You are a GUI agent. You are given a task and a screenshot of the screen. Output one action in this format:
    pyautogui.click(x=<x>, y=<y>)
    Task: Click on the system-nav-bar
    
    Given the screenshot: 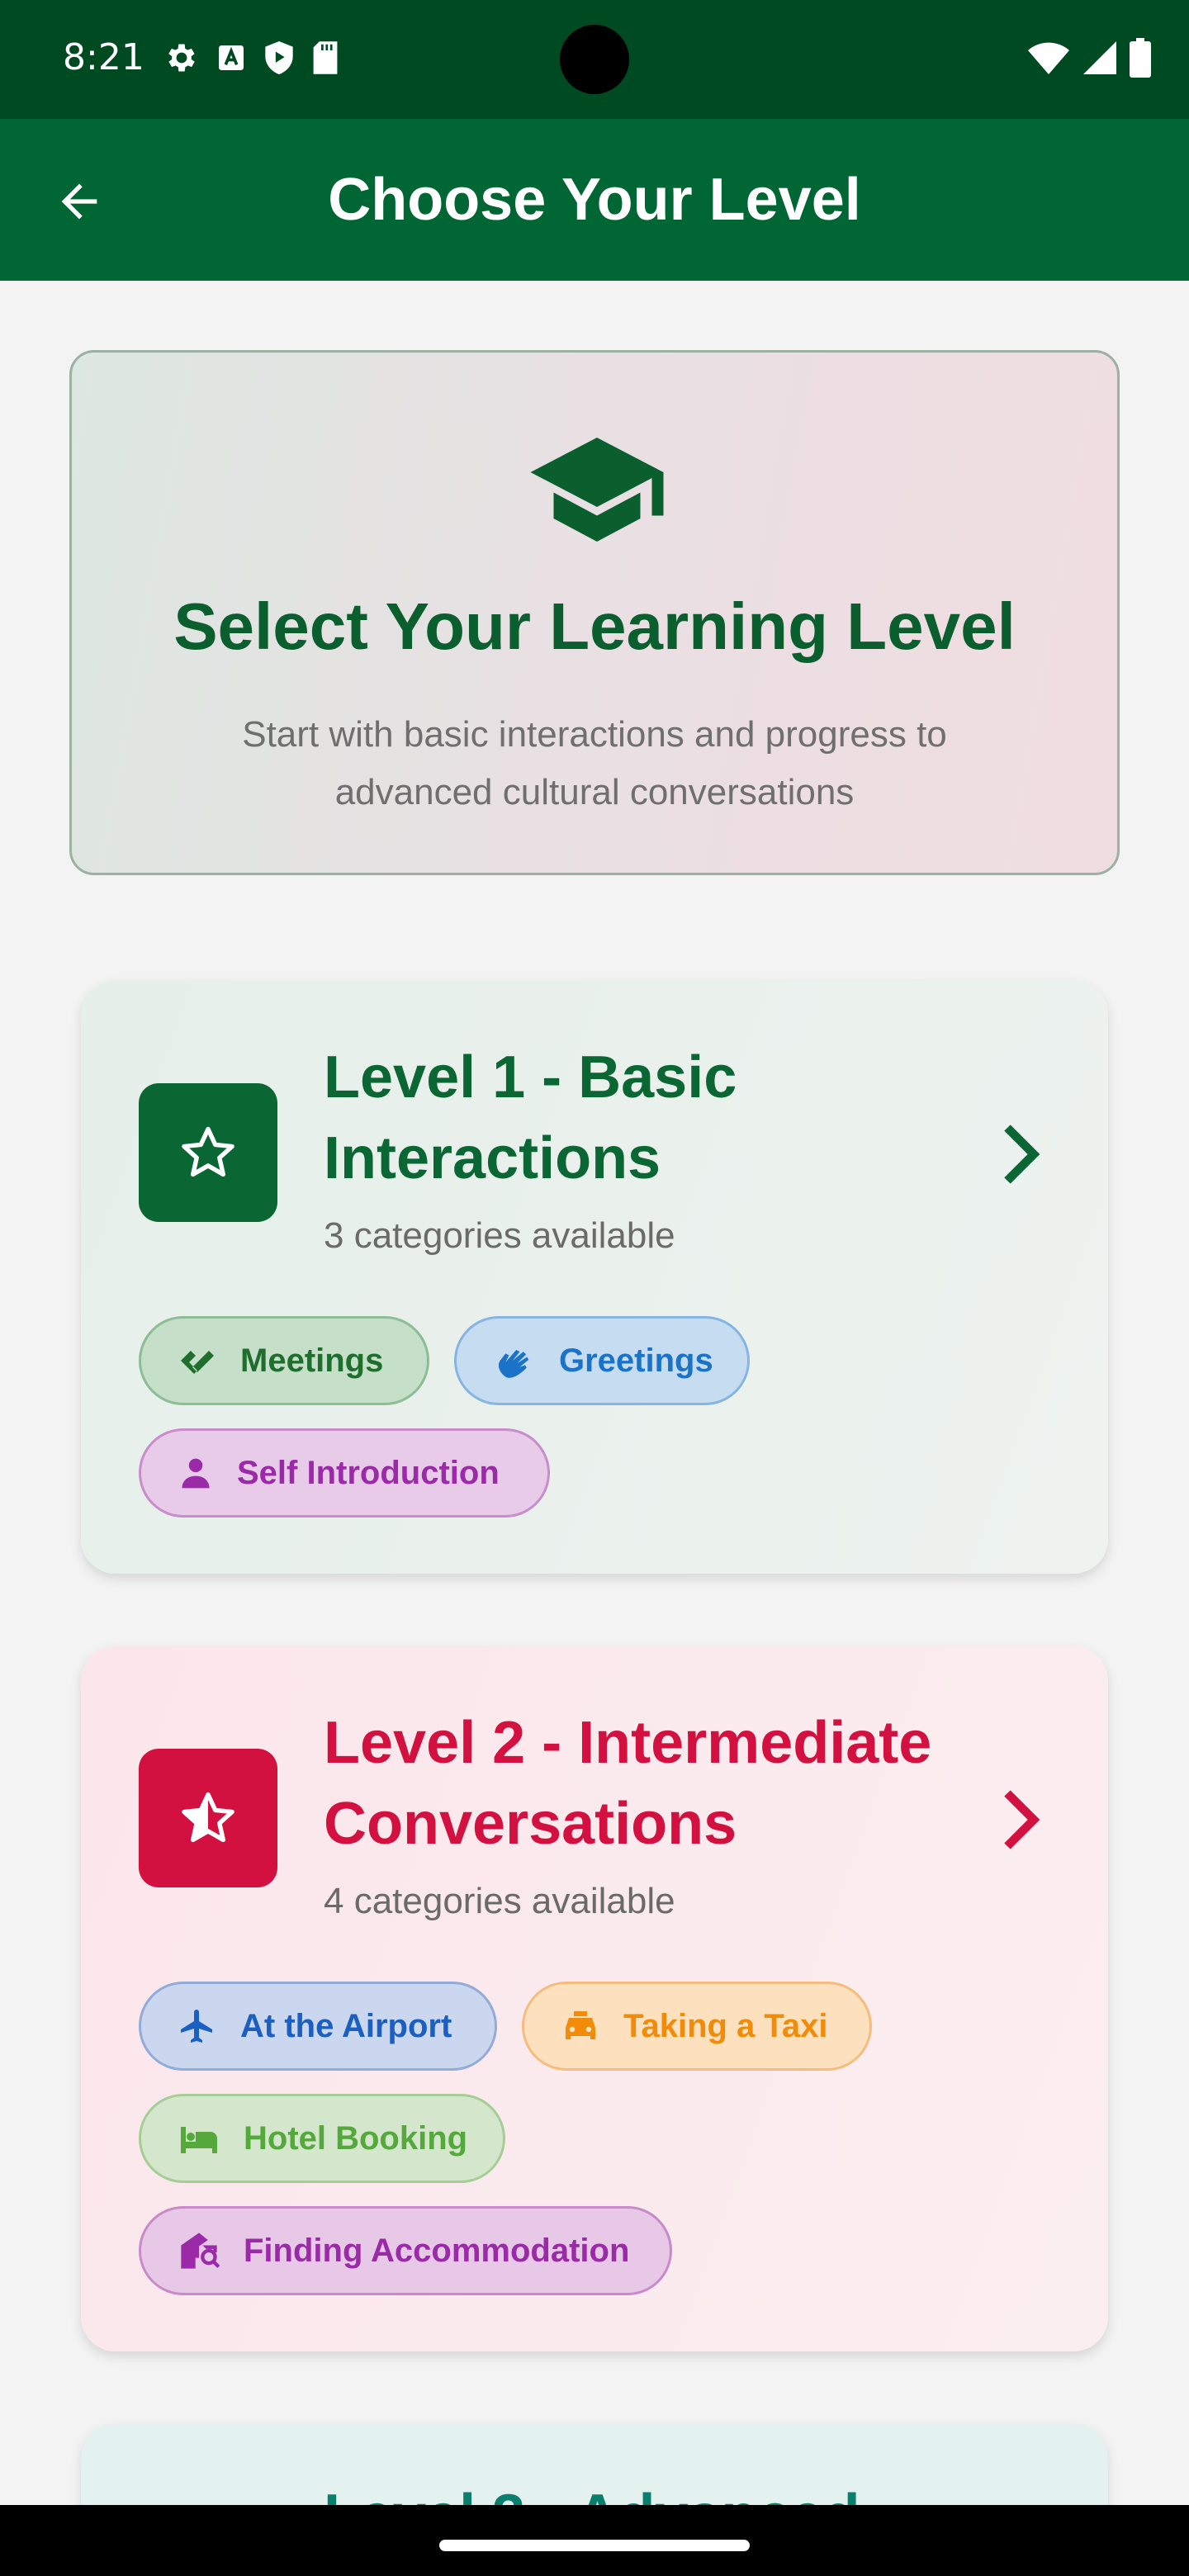 What is the action you would take?
    pyautogui.click(x=594, y=2540)
    